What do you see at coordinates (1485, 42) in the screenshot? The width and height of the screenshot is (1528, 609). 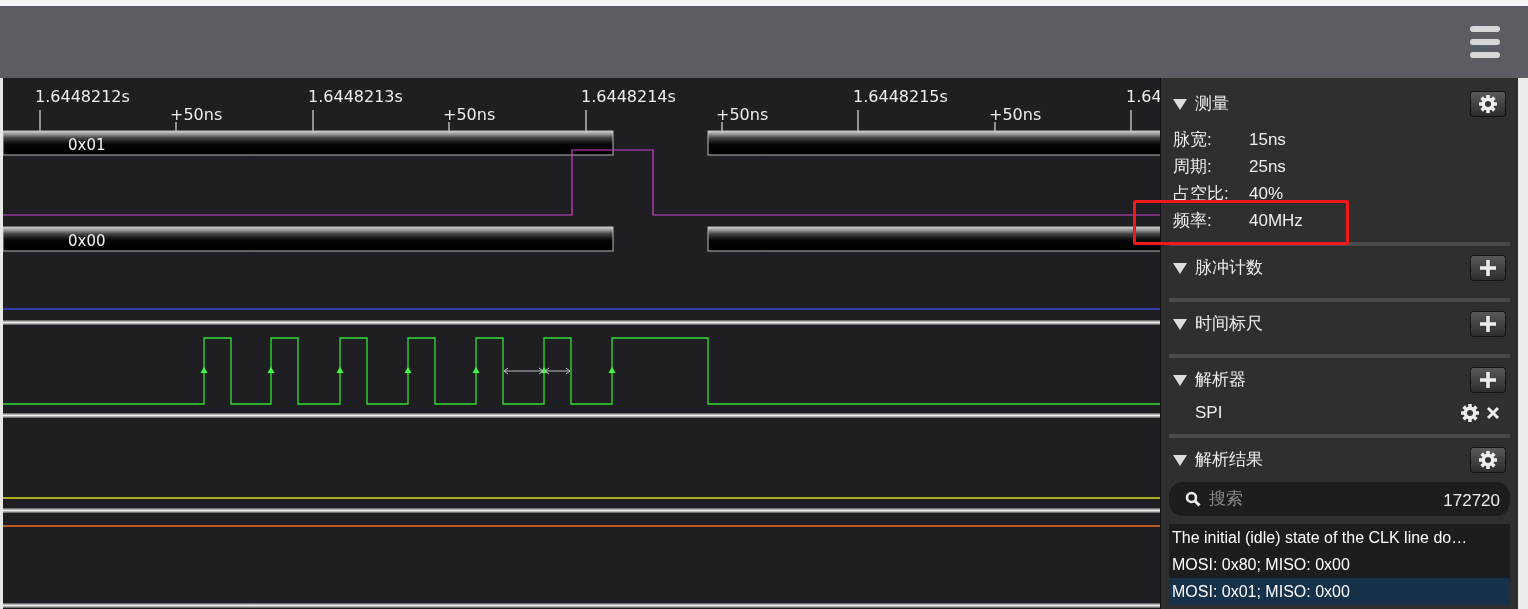 I see `menu-icon` at bounding box center [1485, 42].